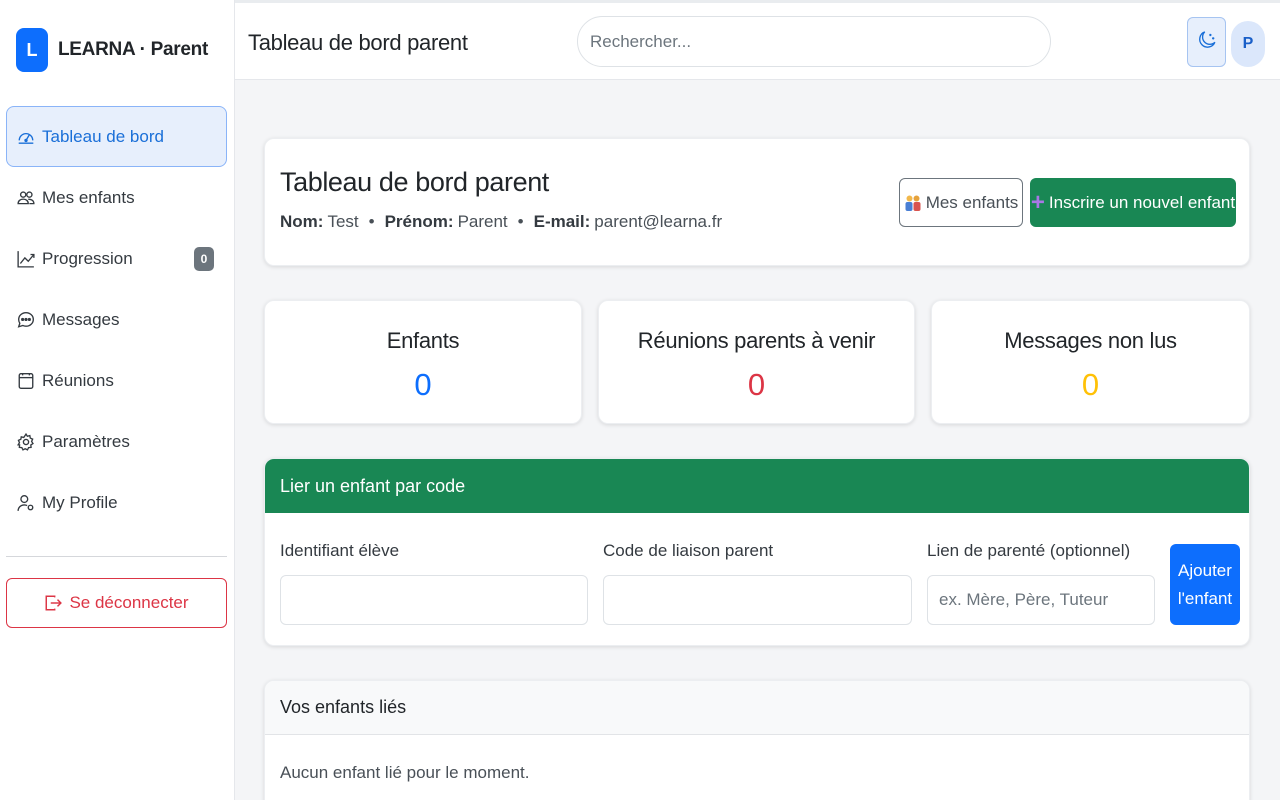  What do you see at coordinates (53, 603) in the screenshot?
I see `logout-icon` at bounding box center [53, 603].